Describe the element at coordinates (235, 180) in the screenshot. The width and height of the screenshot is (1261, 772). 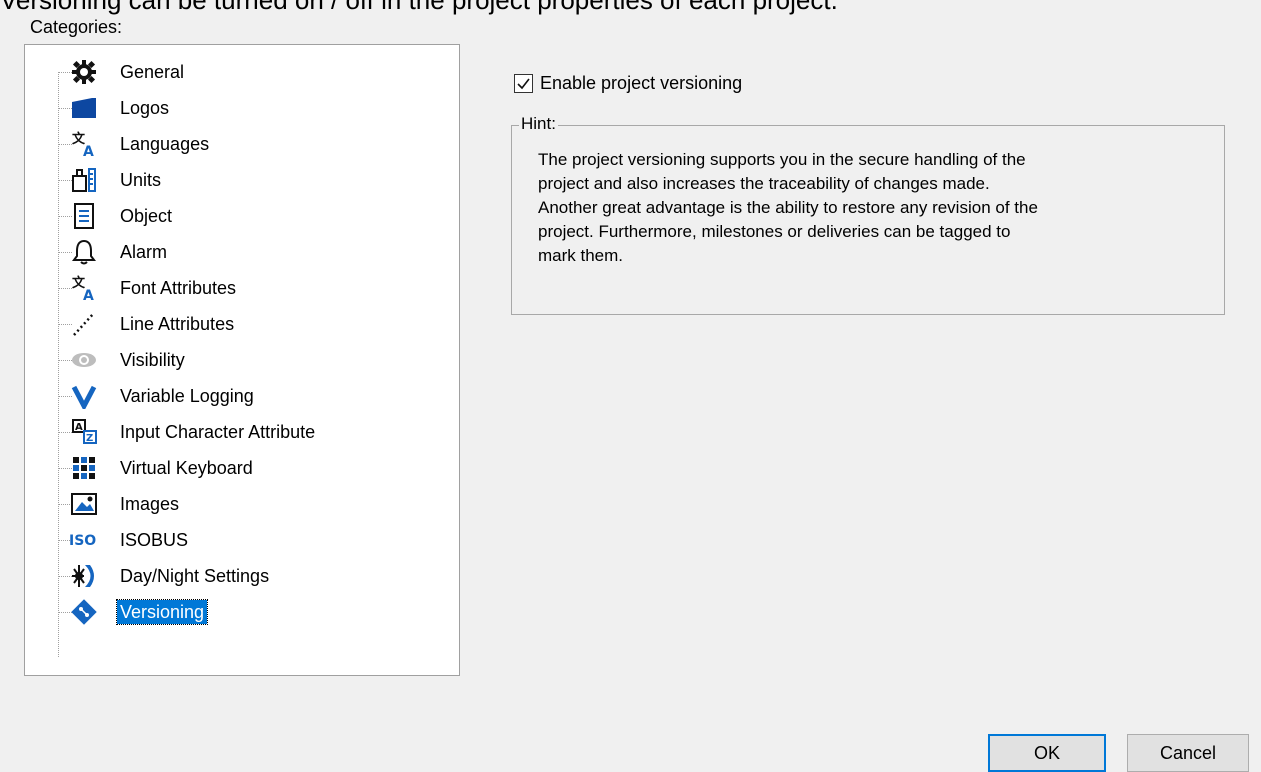
I see `tree-item-units: Units` at that location.